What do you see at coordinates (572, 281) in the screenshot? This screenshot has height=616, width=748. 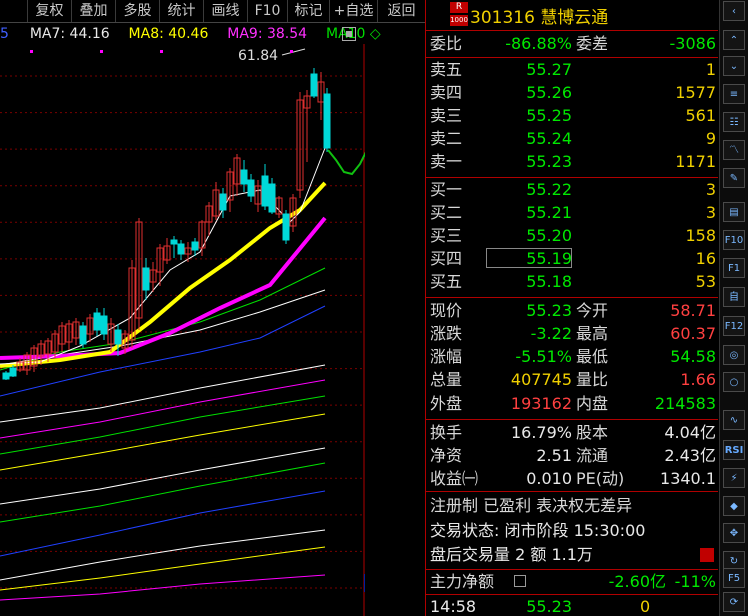 I see `bid-row: 买五 55.18 53` at bounding box center [572, 281].